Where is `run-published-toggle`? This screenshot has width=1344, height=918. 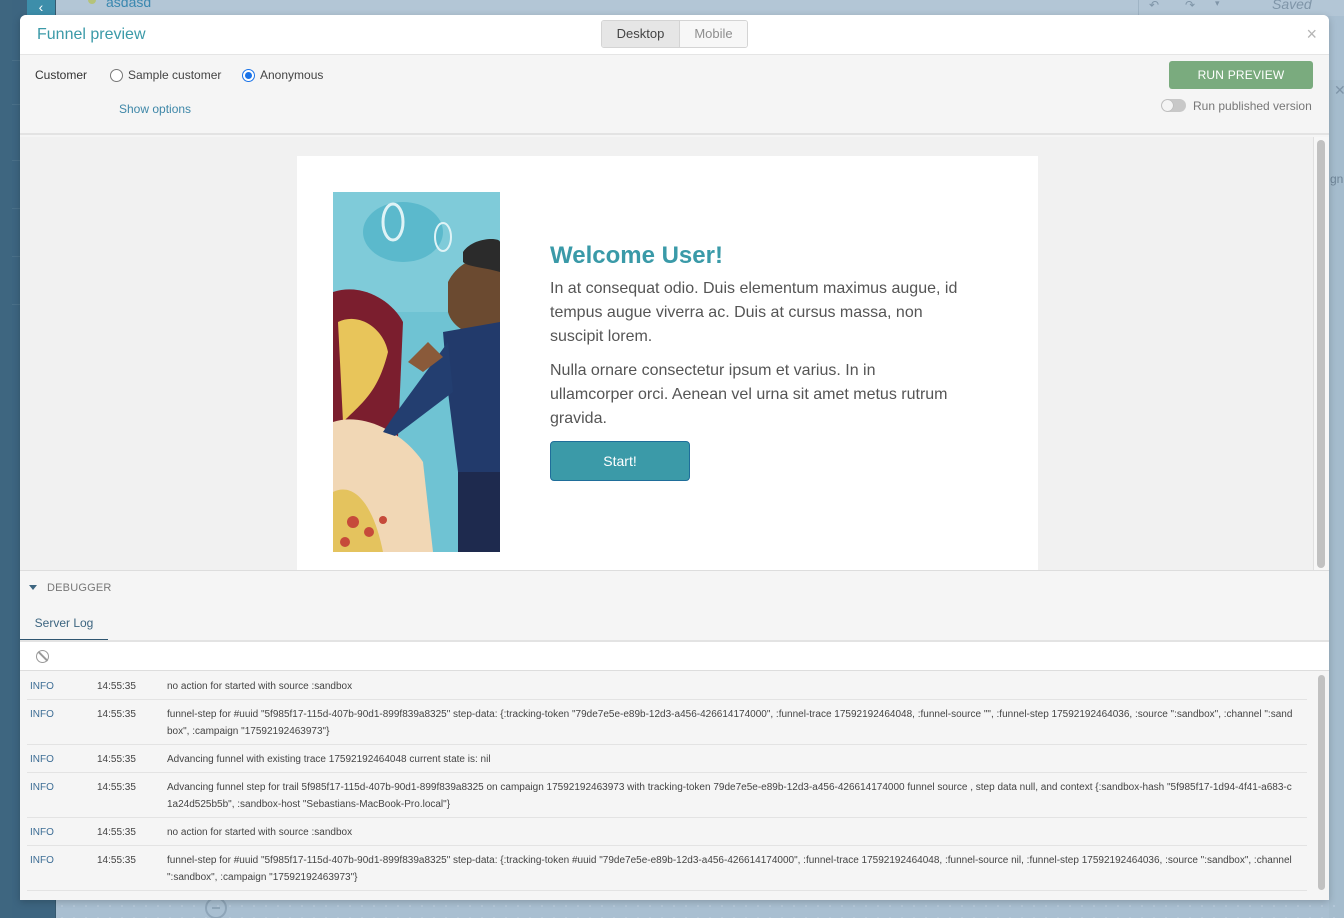 run-published-toggle is located at coordinates (1173, 105).